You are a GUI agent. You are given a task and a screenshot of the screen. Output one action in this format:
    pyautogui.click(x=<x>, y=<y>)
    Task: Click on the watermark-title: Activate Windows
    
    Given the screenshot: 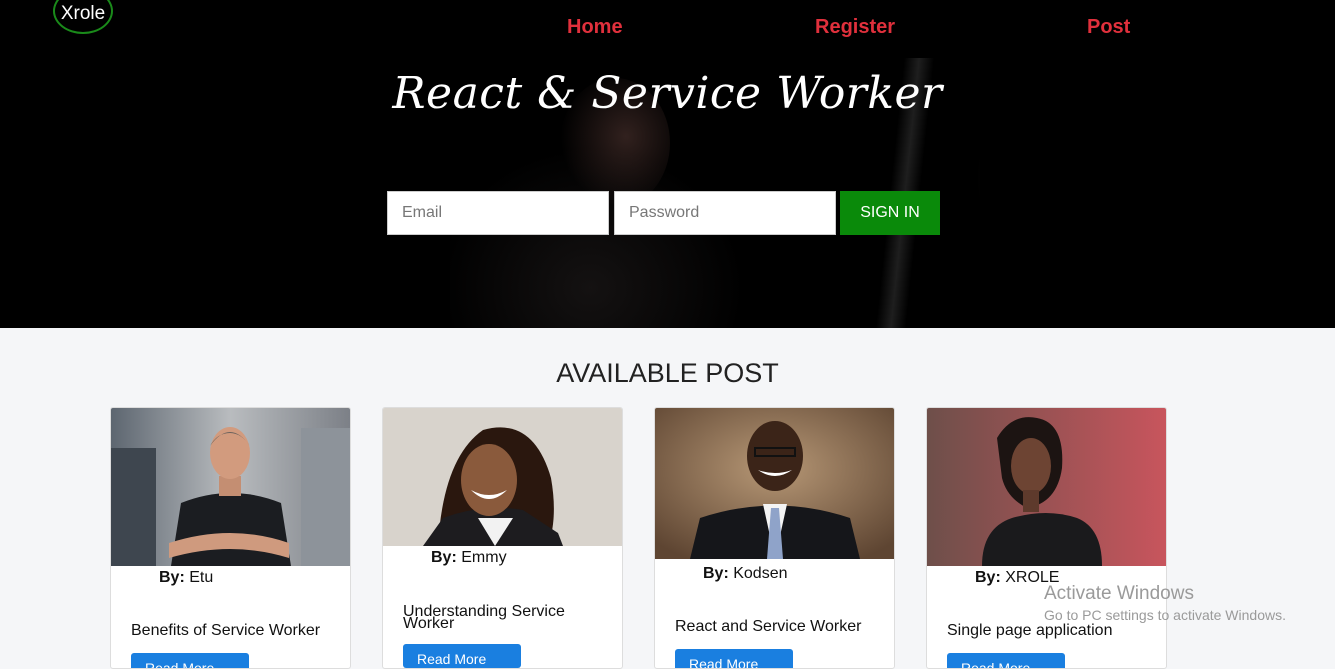 What is the action you would take?
    pyautogui.click(x=1119, y=593)
    